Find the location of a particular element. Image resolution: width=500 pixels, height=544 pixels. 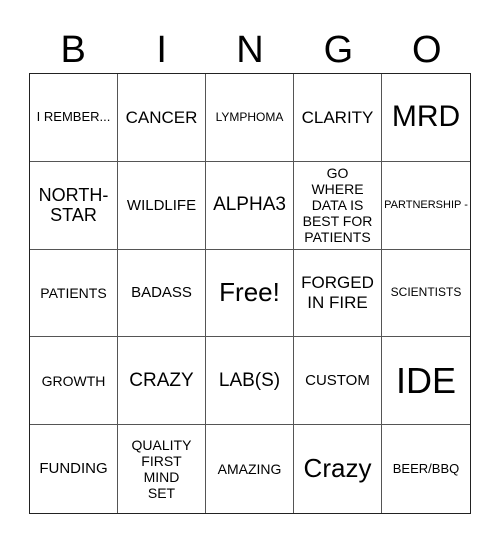

bingo-cell: LYMPHOMA is located at coordinates (250, 118).